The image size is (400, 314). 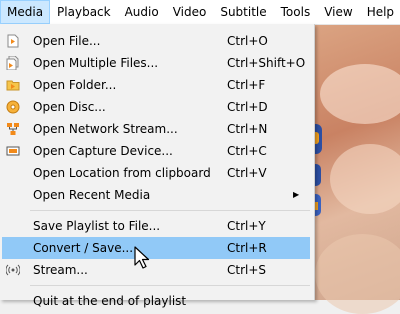 What do you see at coordinates (156, 195) in the screenshot?
I see `menu-item-open-recent-media: Open Recent Media ▶` at bounding box center [156, 195].